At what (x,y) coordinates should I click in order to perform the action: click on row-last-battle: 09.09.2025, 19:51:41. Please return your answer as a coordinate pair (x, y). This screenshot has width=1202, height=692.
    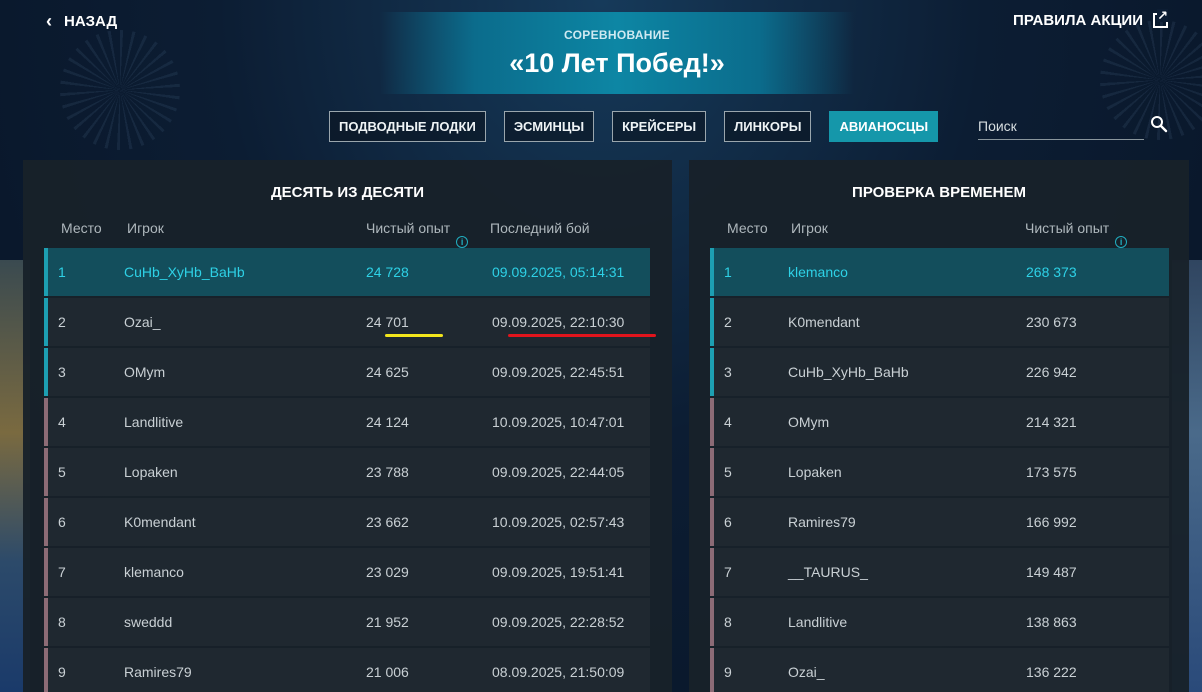
    Looking at the image, I should click on (558, 572).